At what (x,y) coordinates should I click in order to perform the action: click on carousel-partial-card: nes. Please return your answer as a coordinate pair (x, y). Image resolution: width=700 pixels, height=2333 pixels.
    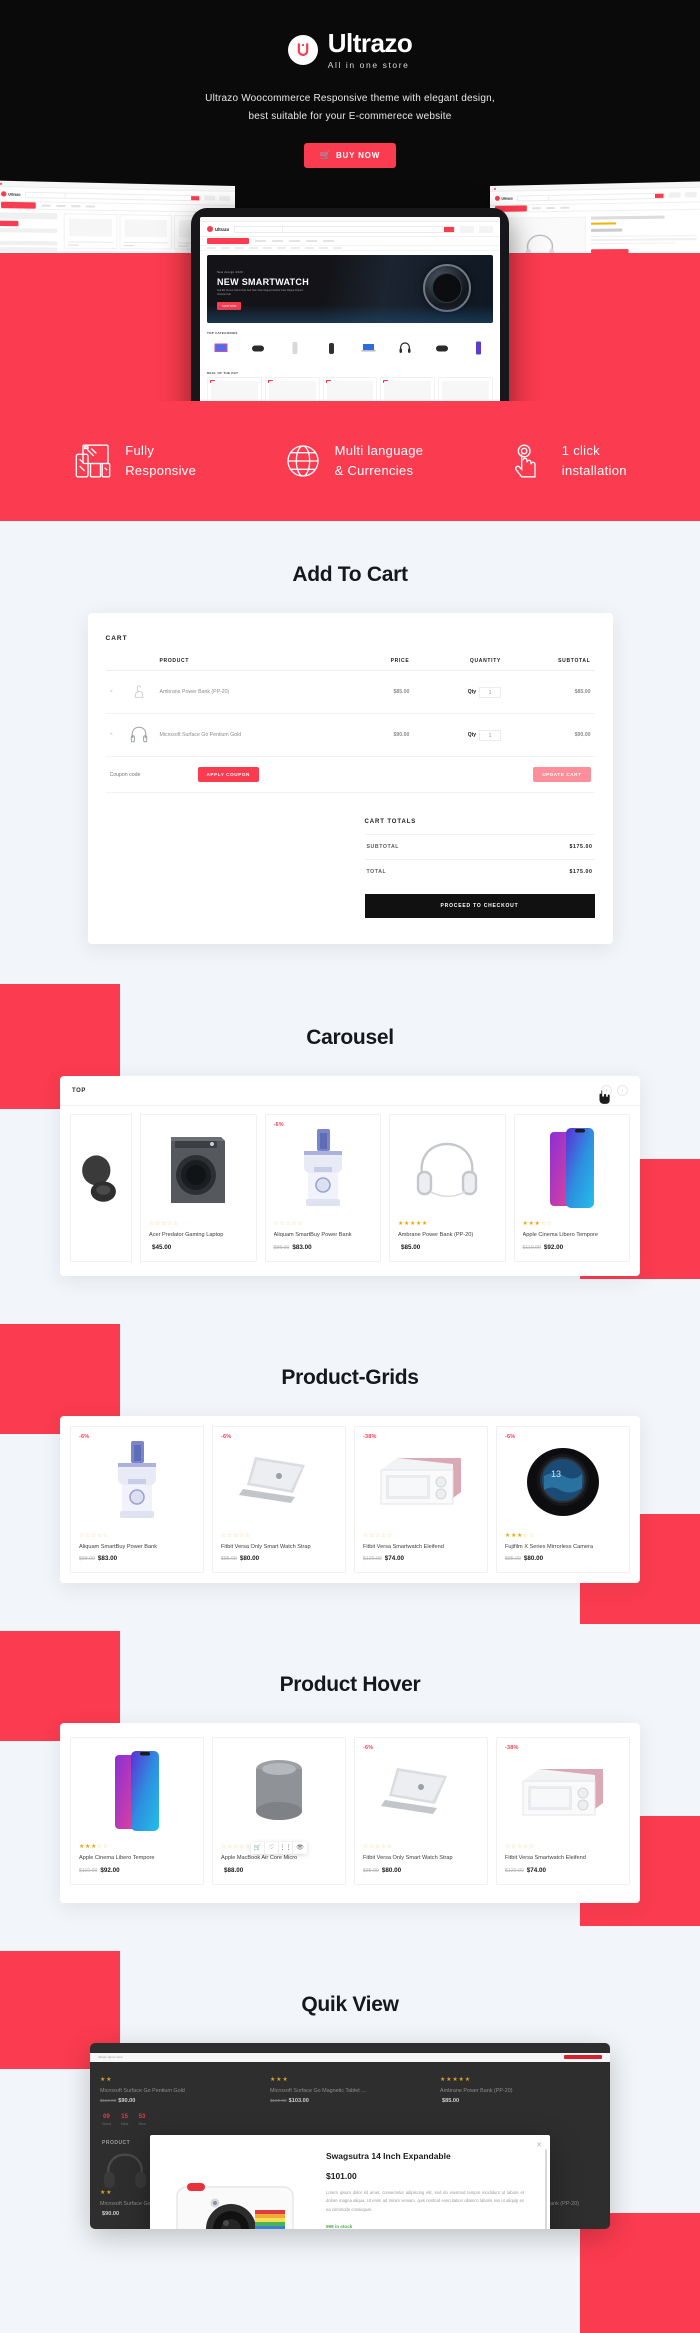
    Looking at the image, I should click on (101, 1188).